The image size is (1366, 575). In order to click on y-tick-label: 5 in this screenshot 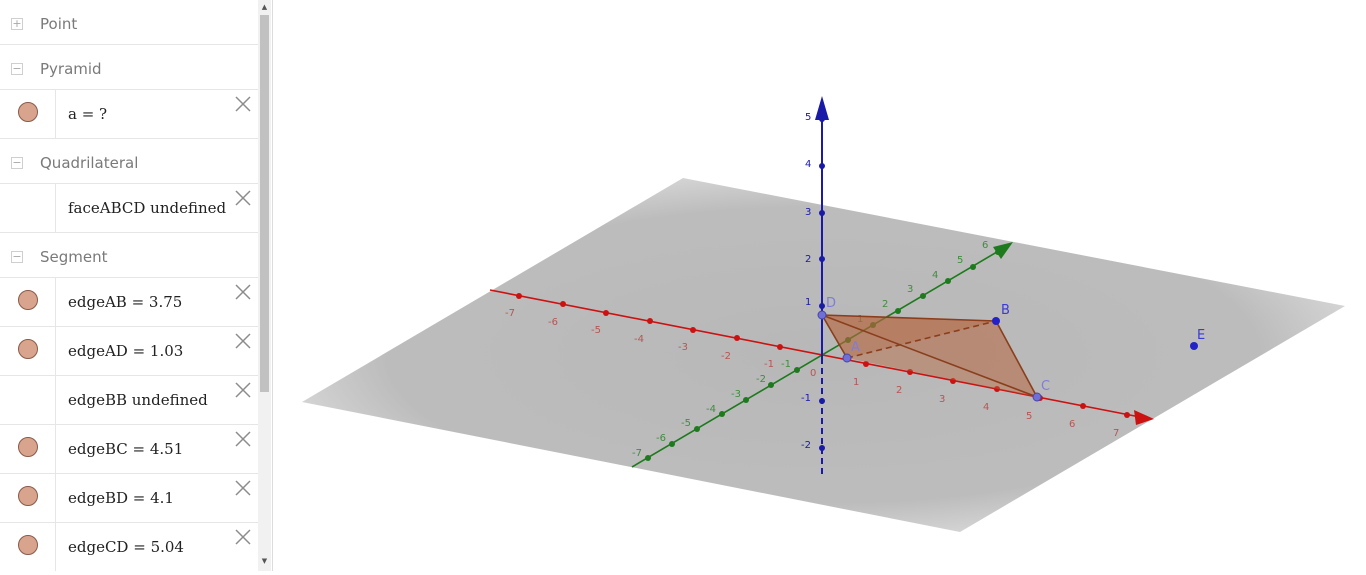, I will do `click(960, 260)`.